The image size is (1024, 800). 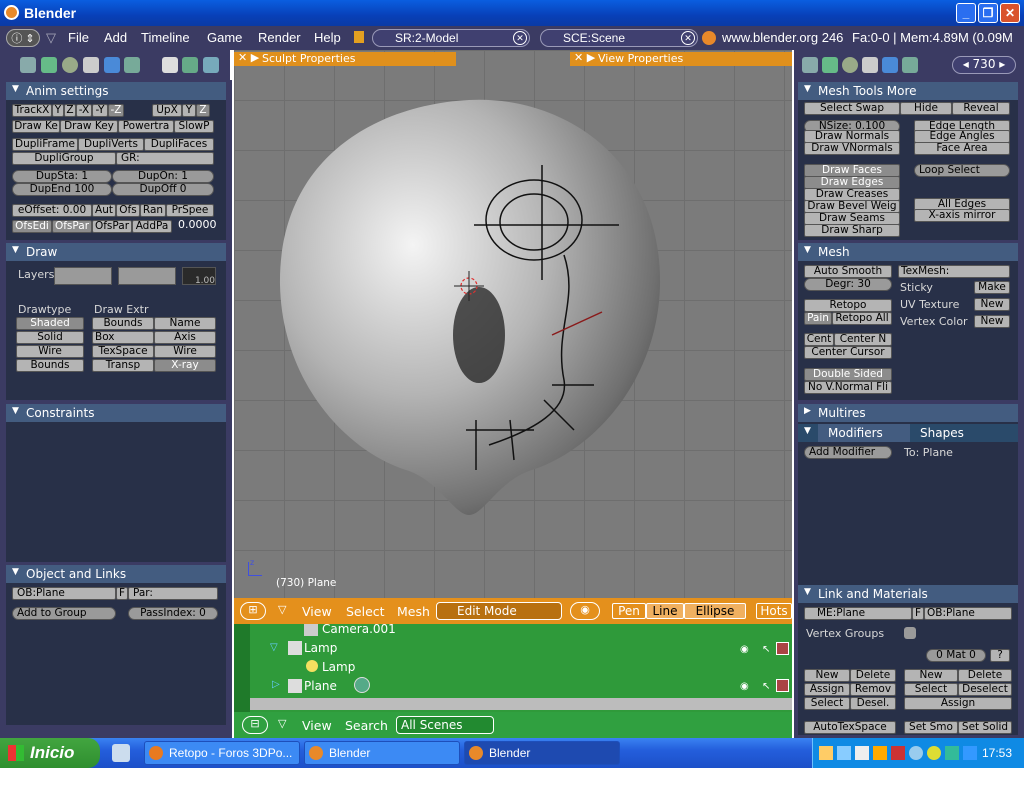 What do you see at coordinates (64, 158) in the screenshot?
I see `dupligroup-button: DupliGroup` at bounding box center [64, 158].